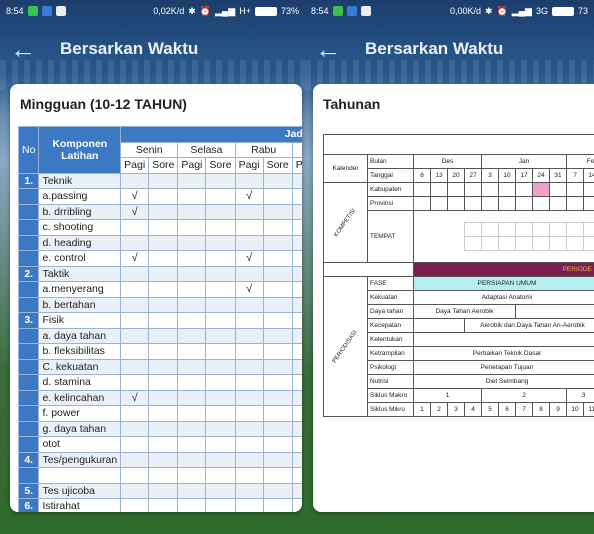  I want to click on mikro-cell: 9, so click(558, 409).